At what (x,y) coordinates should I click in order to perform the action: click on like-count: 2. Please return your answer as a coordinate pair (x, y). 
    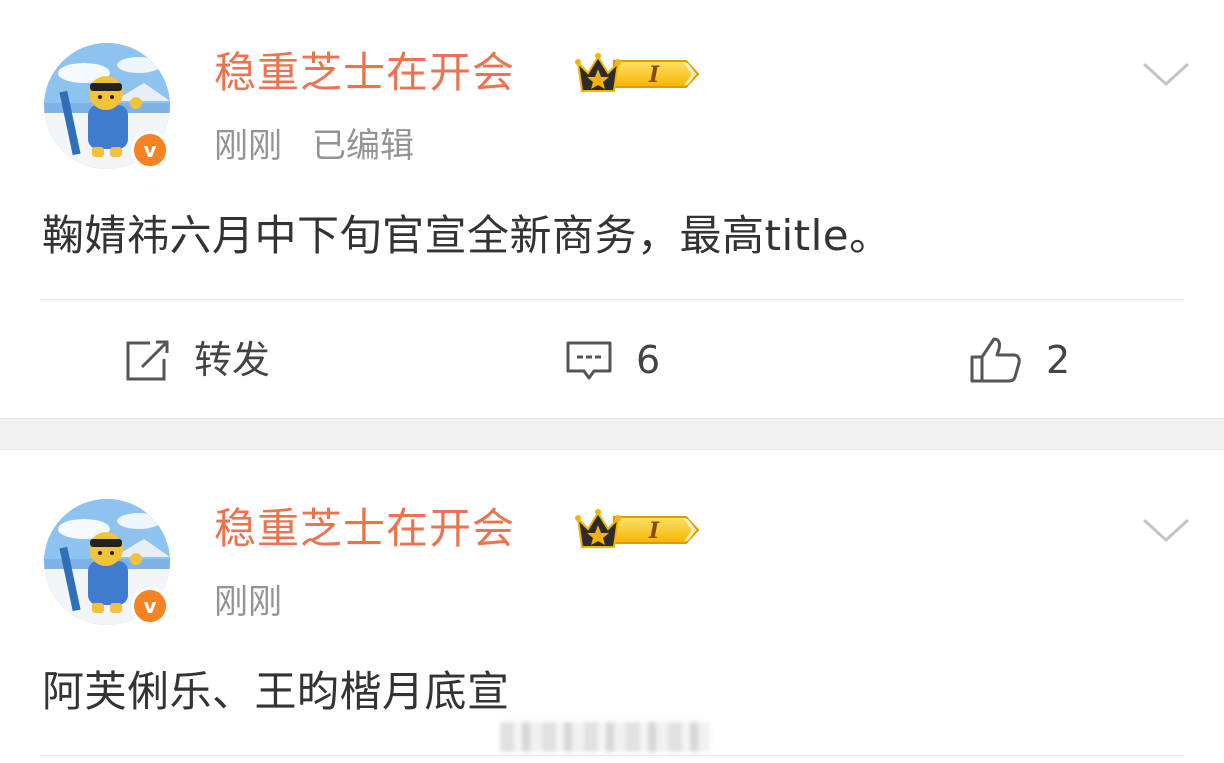
    Looking at the image, I should click on (1058, 360).